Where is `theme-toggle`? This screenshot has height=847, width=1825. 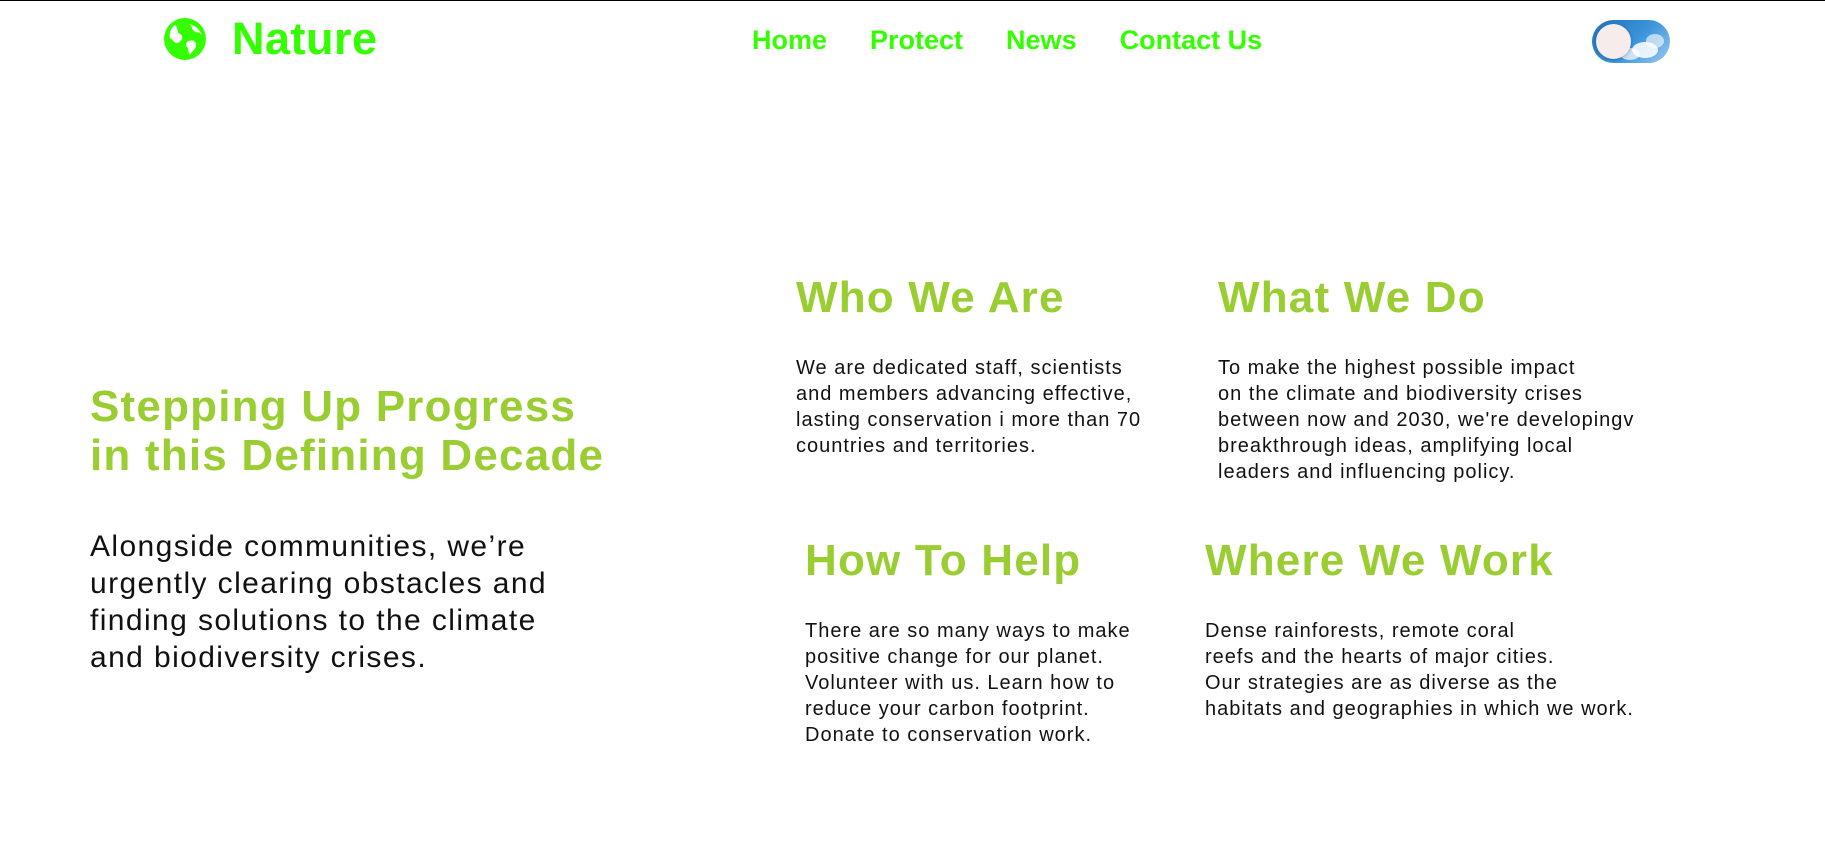
theme-toggle is located at coordinates (1631, 41).